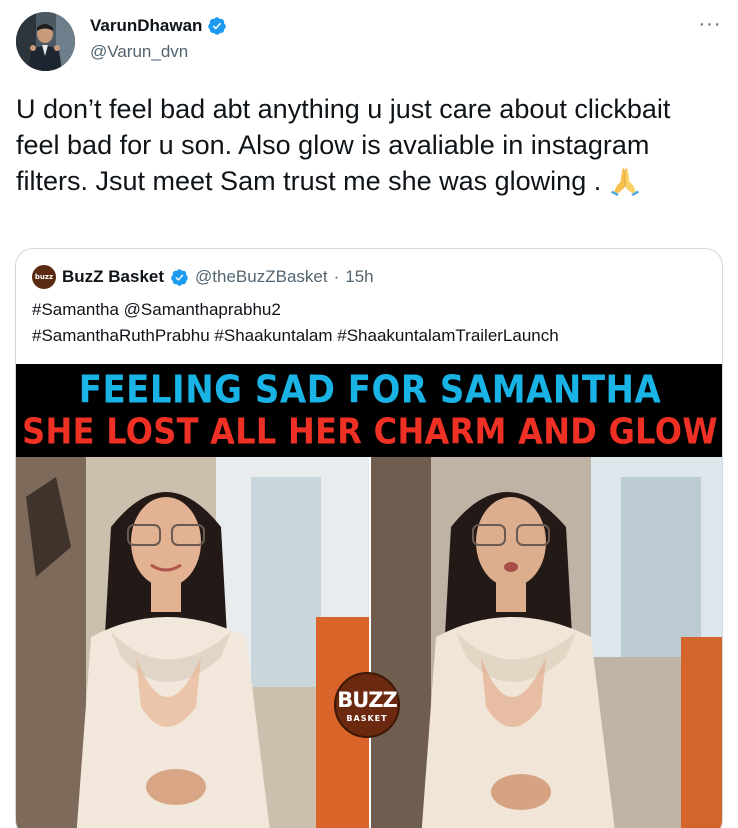  I want to click on quoted-tweet-header: buzz BuzZ Basket @theBuzZBasket · 15h, so click(203, 277).